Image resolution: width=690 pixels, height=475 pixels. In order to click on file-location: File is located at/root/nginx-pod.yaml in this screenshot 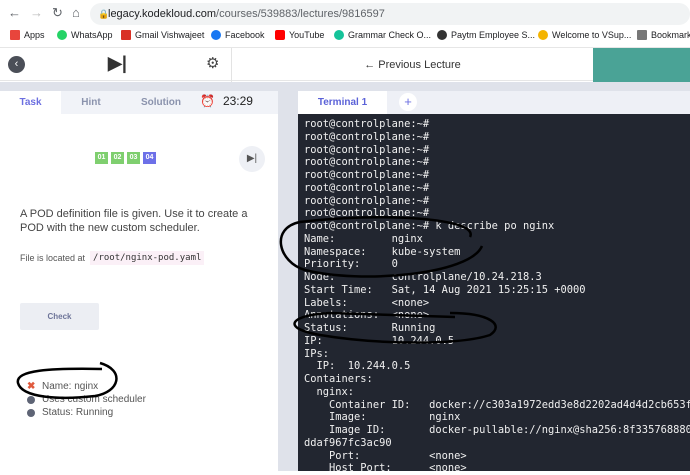, I will do `click(112, 258)`.